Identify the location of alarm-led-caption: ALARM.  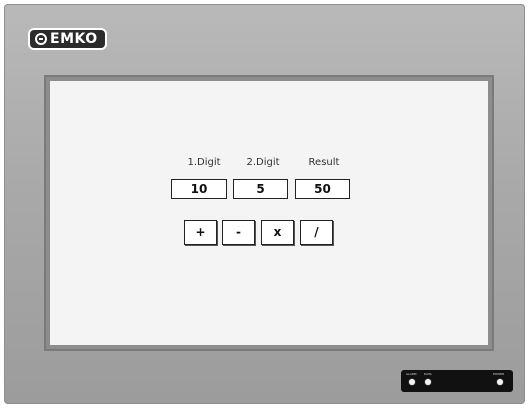
(411, 374).